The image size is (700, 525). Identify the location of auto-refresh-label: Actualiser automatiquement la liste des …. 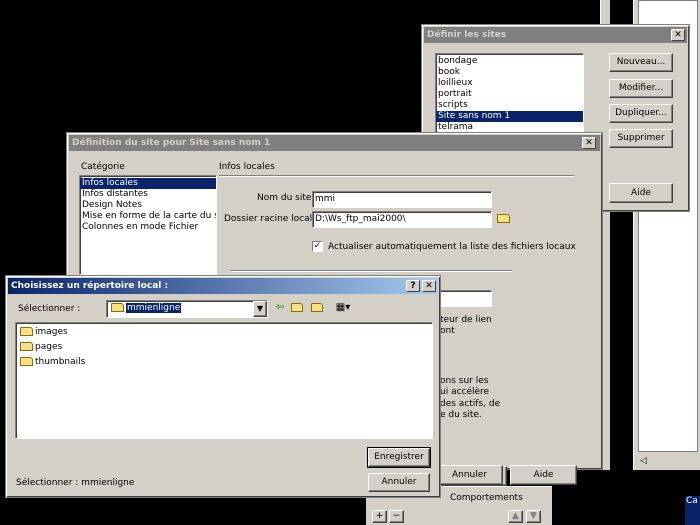
(452, 247).